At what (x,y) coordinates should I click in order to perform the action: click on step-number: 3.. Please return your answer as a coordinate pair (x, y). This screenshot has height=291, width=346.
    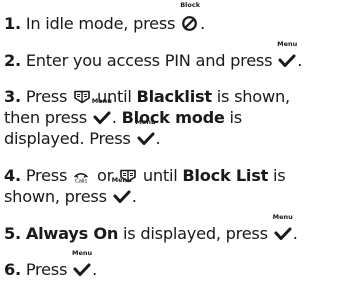
    Looking at the image, I should click on (12, 96).